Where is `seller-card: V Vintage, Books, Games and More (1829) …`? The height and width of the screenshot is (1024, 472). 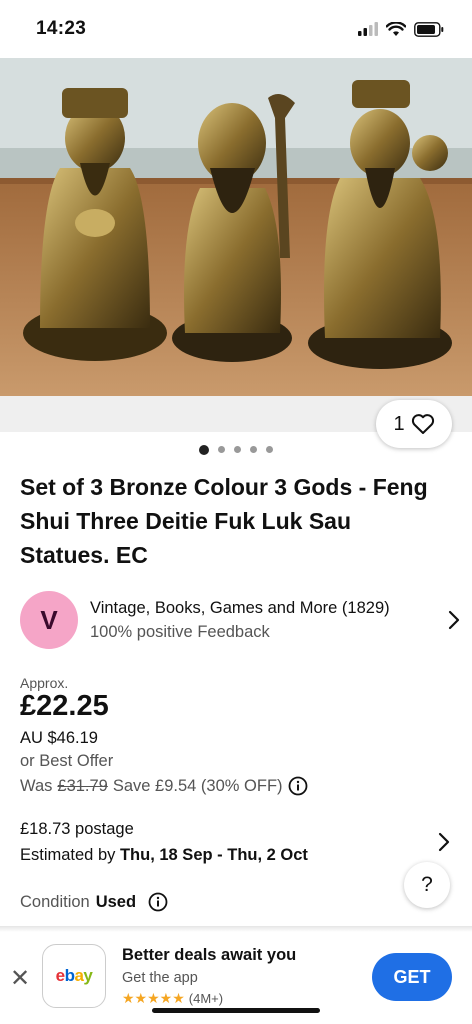 seller-card: V Vintage, Books, Games and More (1829) … is located at coordinates (240, 620).